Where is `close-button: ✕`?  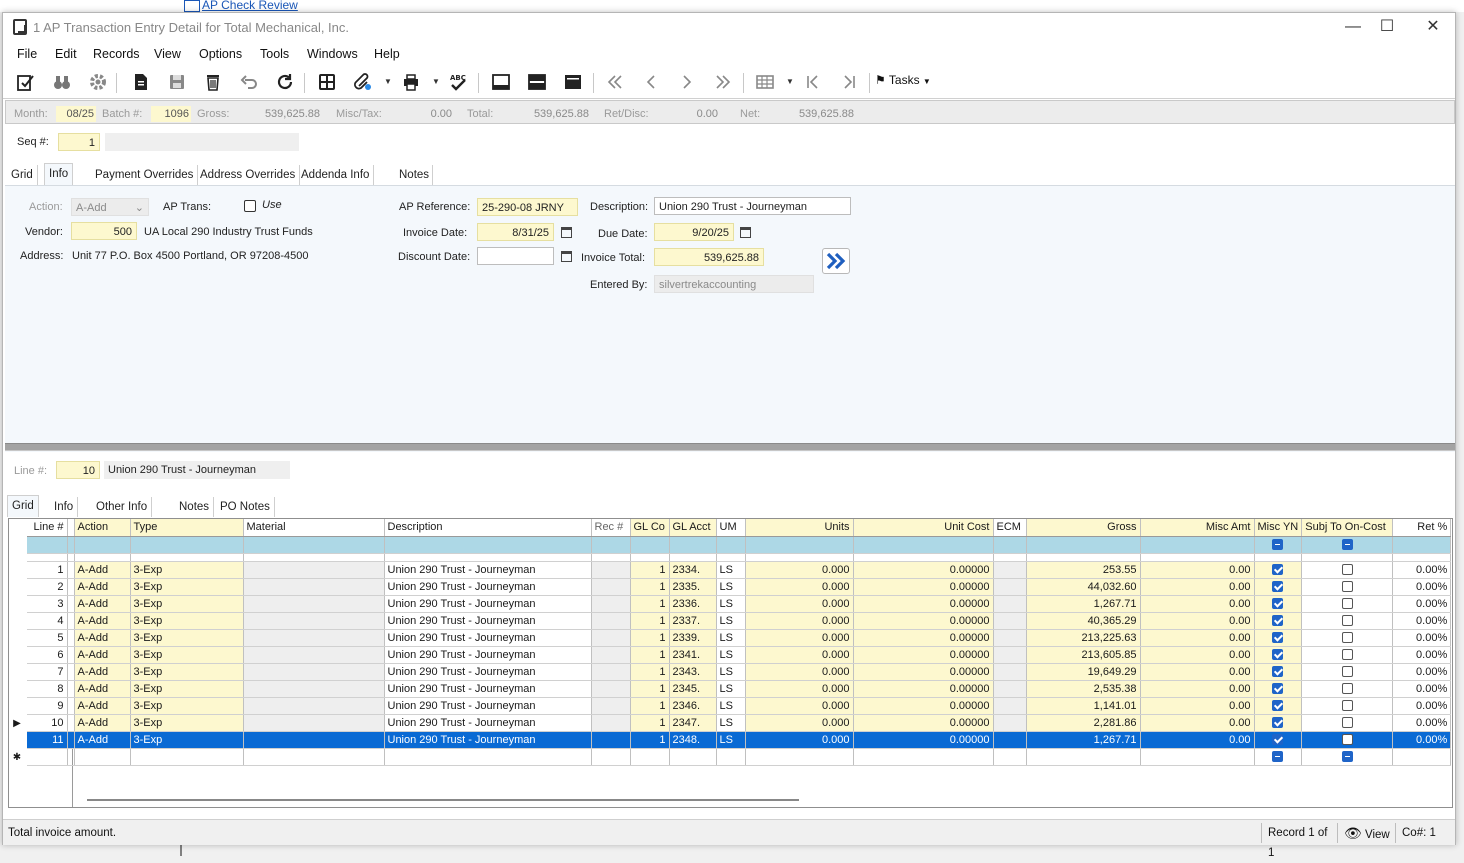
close-button: ✕ is located at coordinates (1433, 28).